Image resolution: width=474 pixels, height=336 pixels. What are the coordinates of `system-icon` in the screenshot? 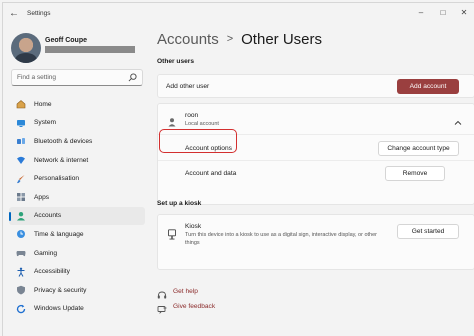 It's located at (21, 123).